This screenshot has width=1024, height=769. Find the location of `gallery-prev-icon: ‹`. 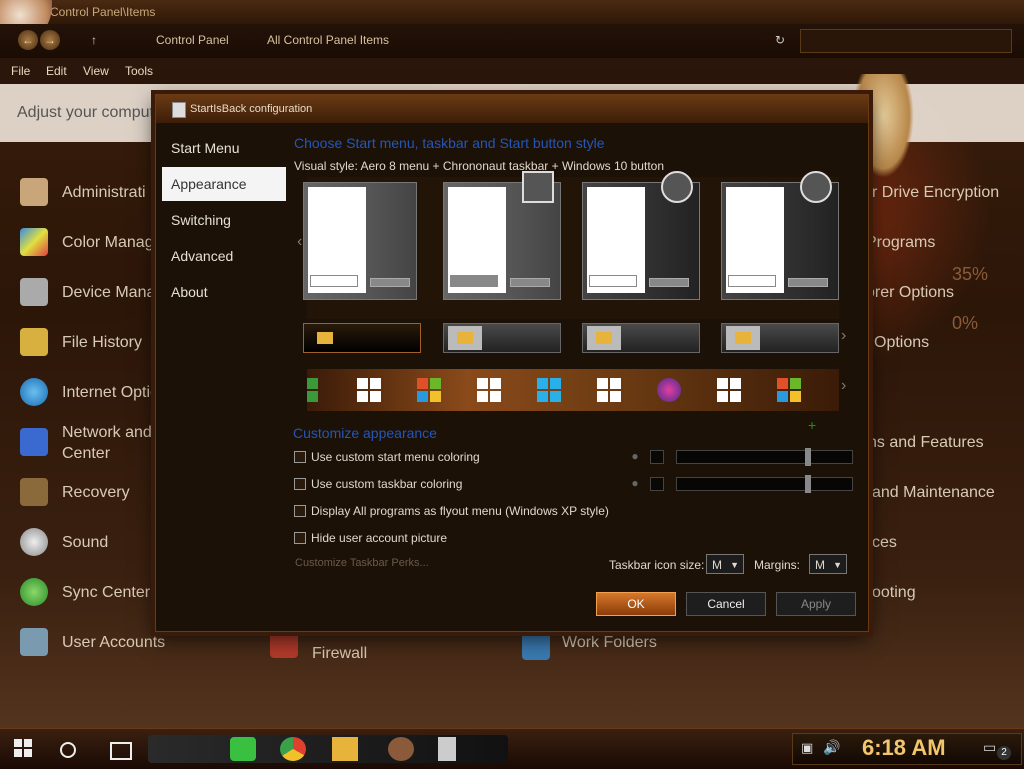

gallery-prev-icon: ‹ is located at coordinates (299, 242).